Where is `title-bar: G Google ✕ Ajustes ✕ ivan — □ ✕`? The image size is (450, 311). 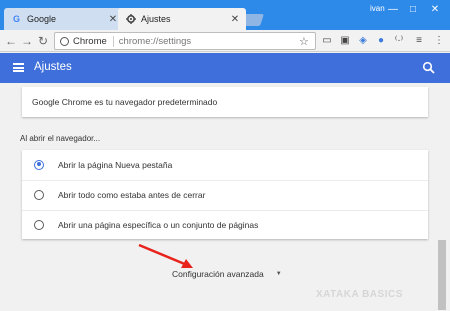 title-bar: G Google ✕ Ajustes ✕ ivan — □ ✕ is located at coordinates (225, 15).